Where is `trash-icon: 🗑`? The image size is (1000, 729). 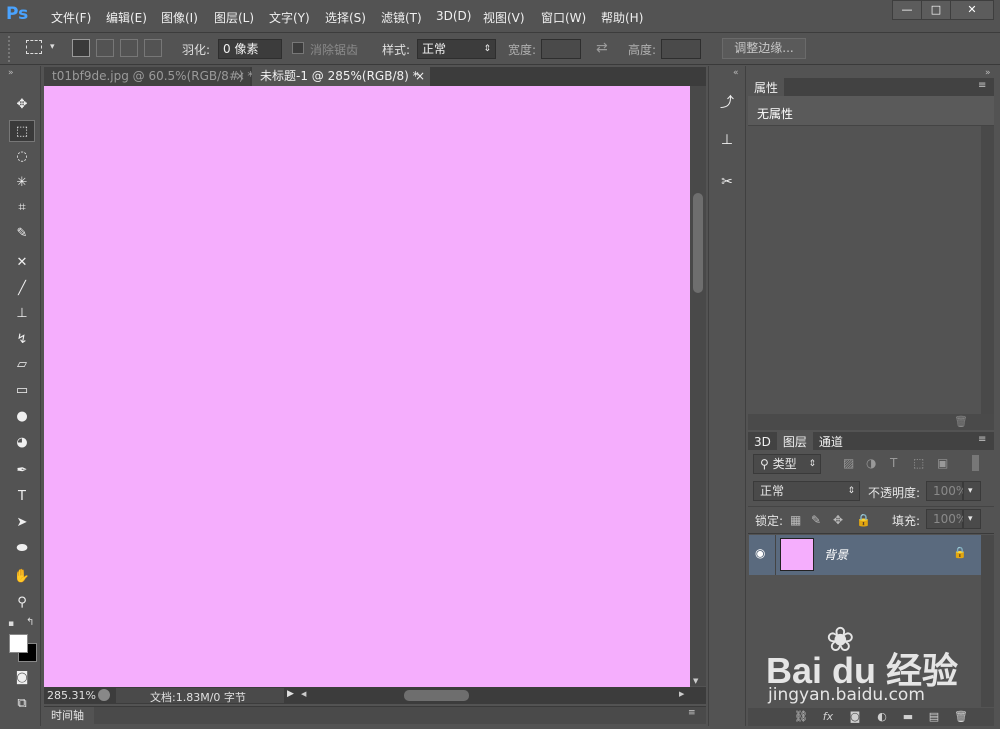
trash-icon: 🗑 is located at coordinates (961, 717).